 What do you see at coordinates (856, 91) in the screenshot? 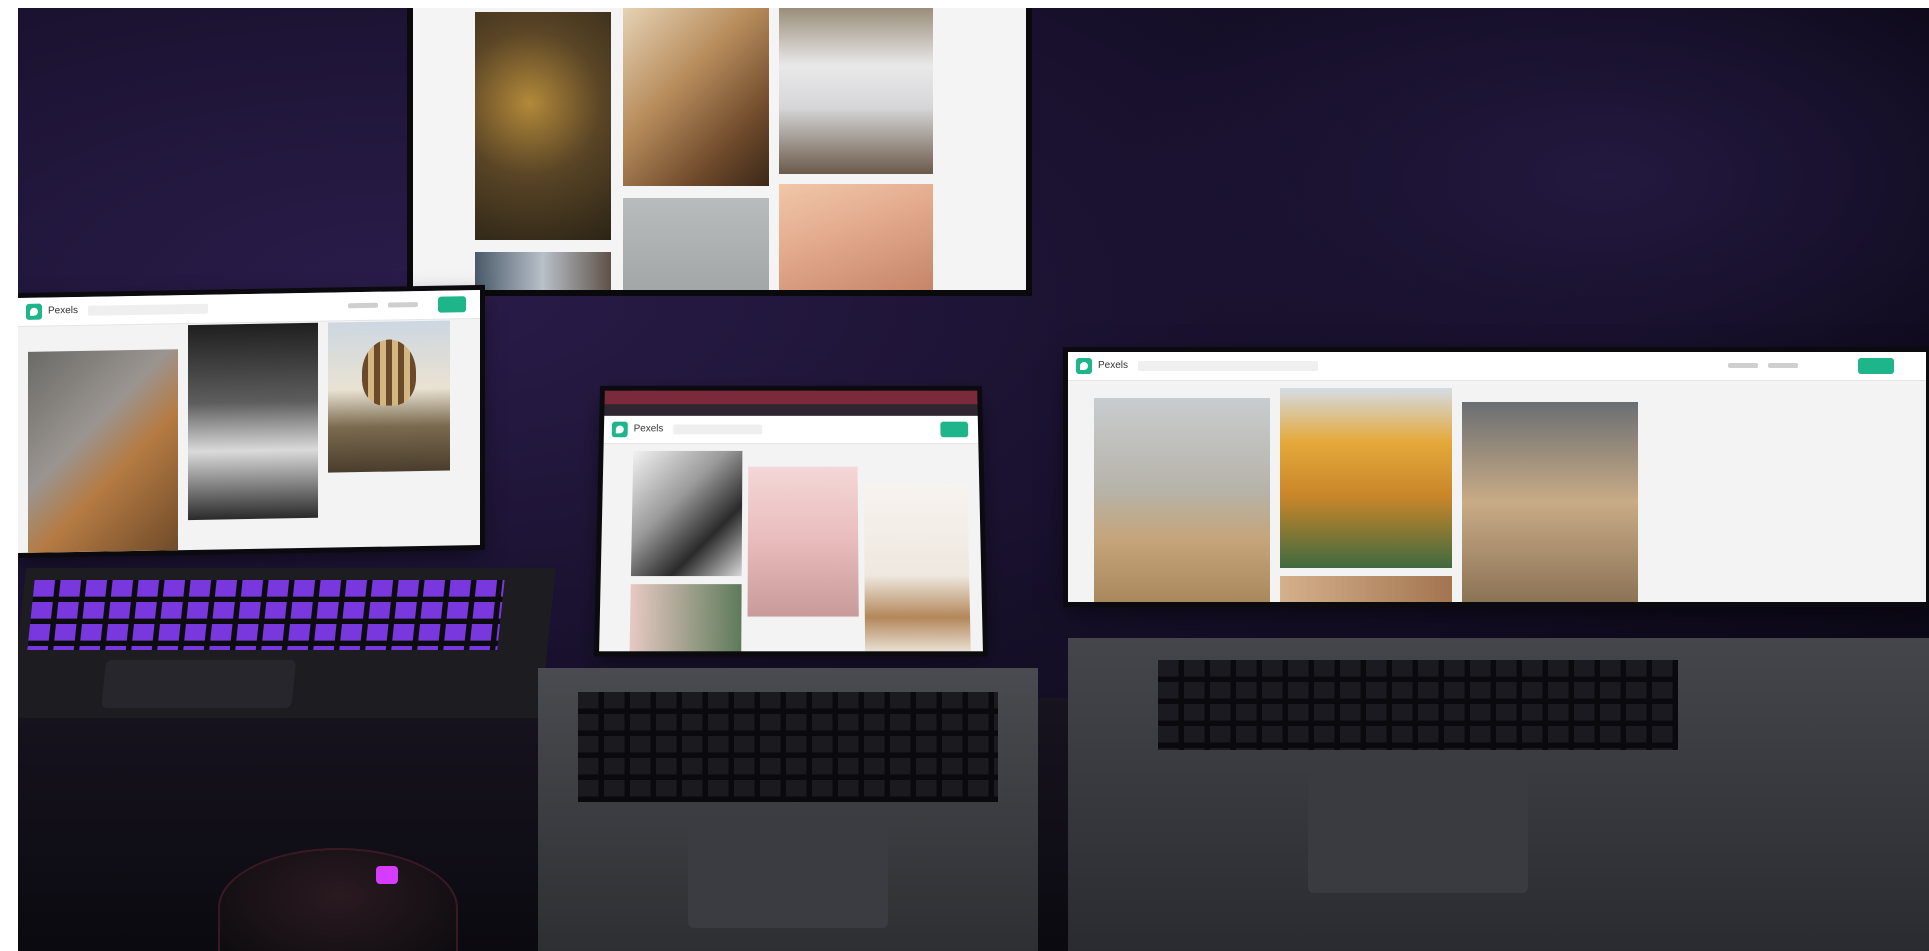
I see `photo-tile-woman-sweater` at bounding box center [856, 91].